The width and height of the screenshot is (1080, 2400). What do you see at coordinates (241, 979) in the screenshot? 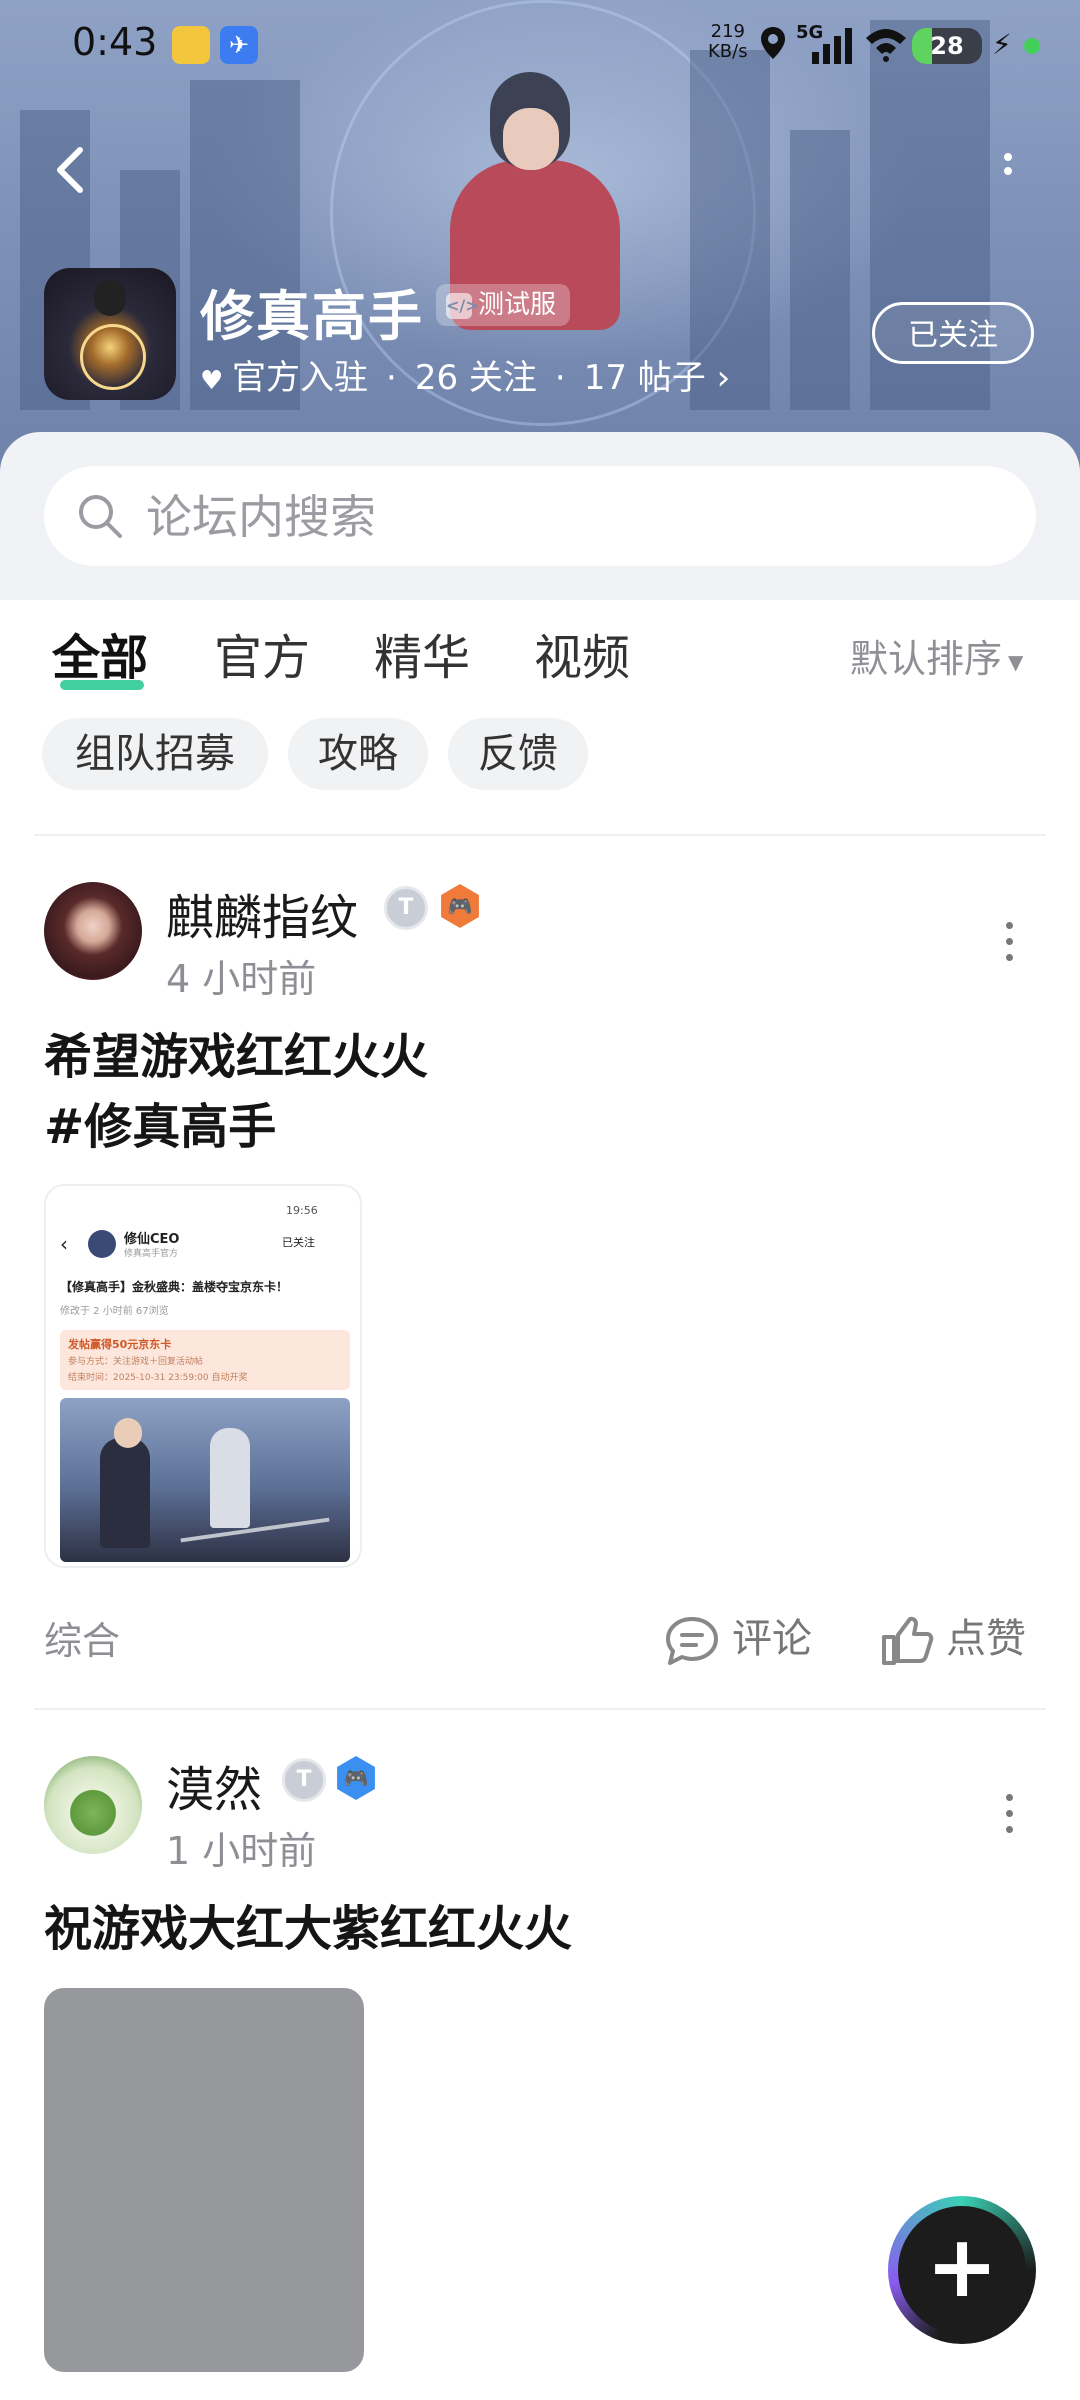
I see `post-time: 4 小时前` at bounding box center [241, 979].